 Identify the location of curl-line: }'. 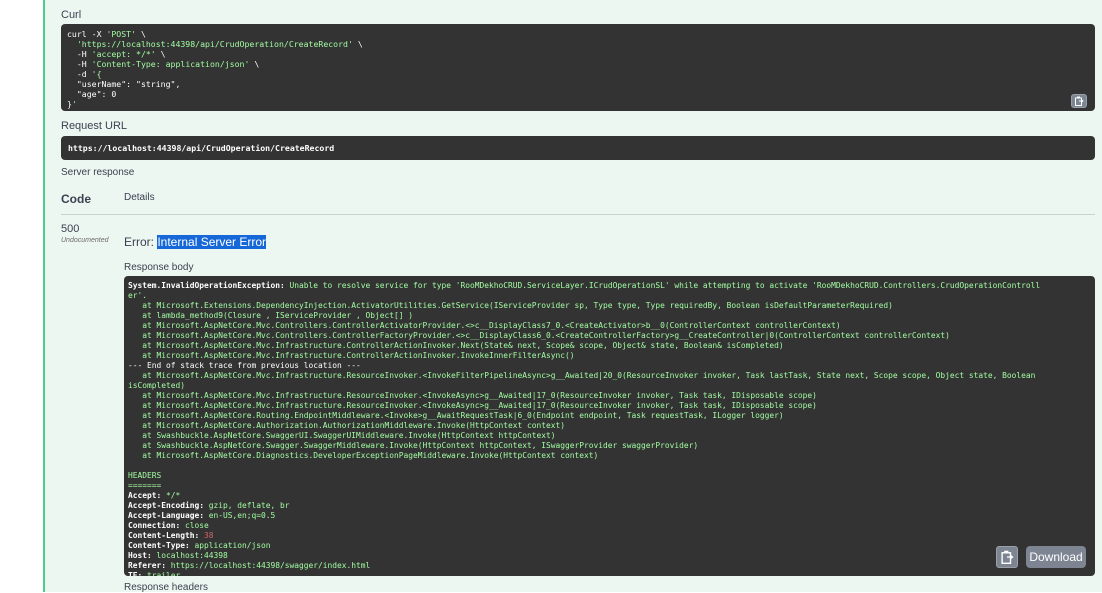
(72, 104).